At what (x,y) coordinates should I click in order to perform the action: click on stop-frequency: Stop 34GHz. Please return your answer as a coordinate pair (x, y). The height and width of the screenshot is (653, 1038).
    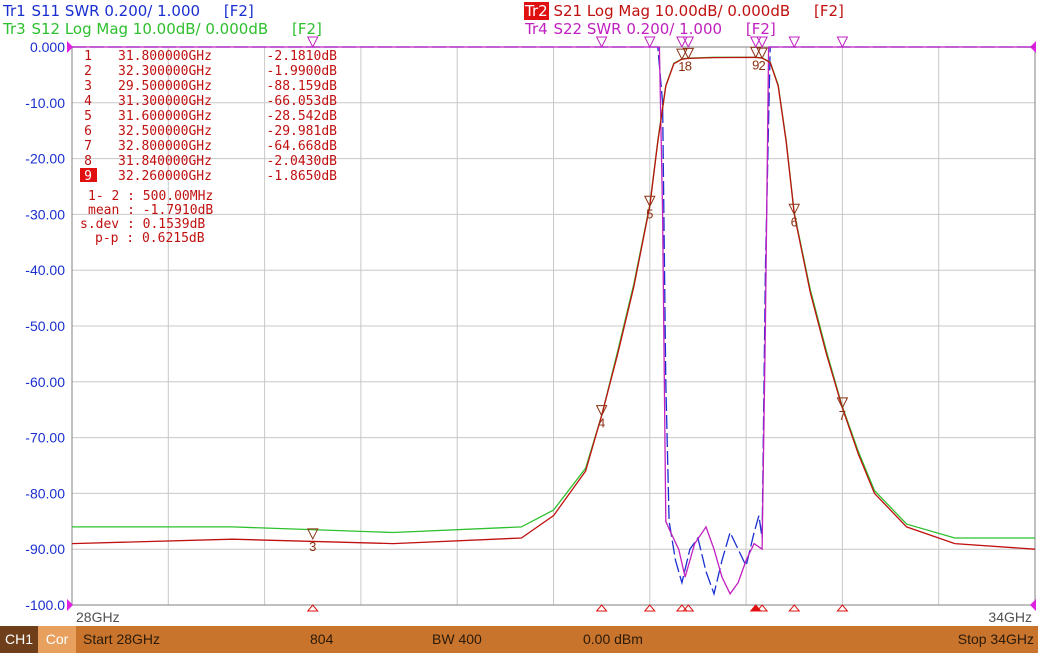
    Looking at the image, I should click on (996, 639).